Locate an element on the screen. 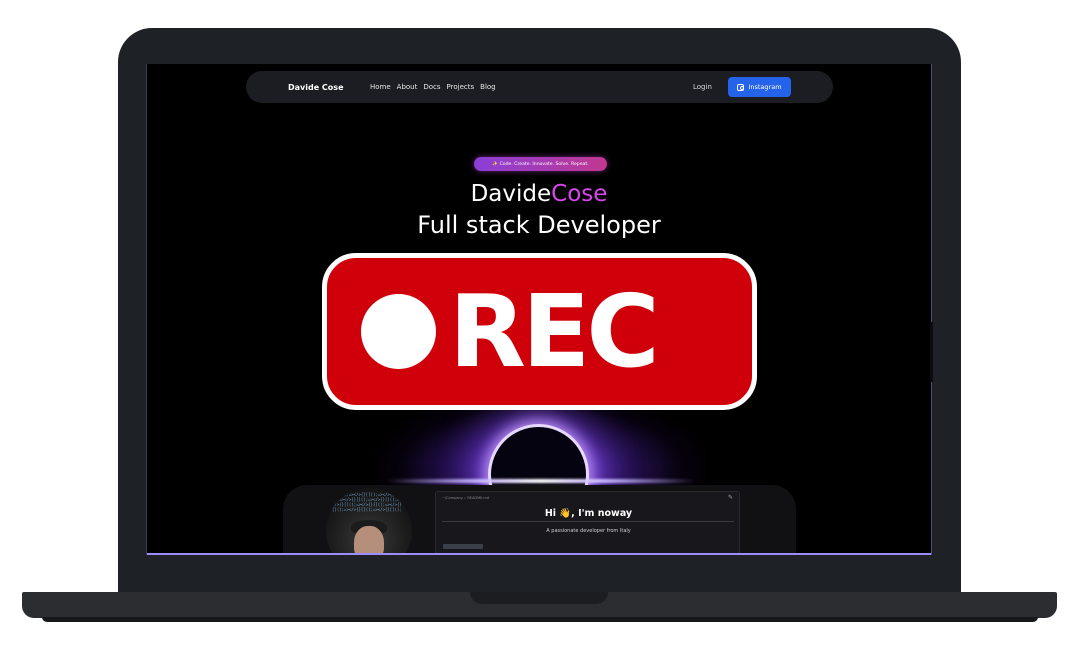 The width and height of the screenshot is (1080, 663). record-dot-icon is located at coordinates (398, 331).